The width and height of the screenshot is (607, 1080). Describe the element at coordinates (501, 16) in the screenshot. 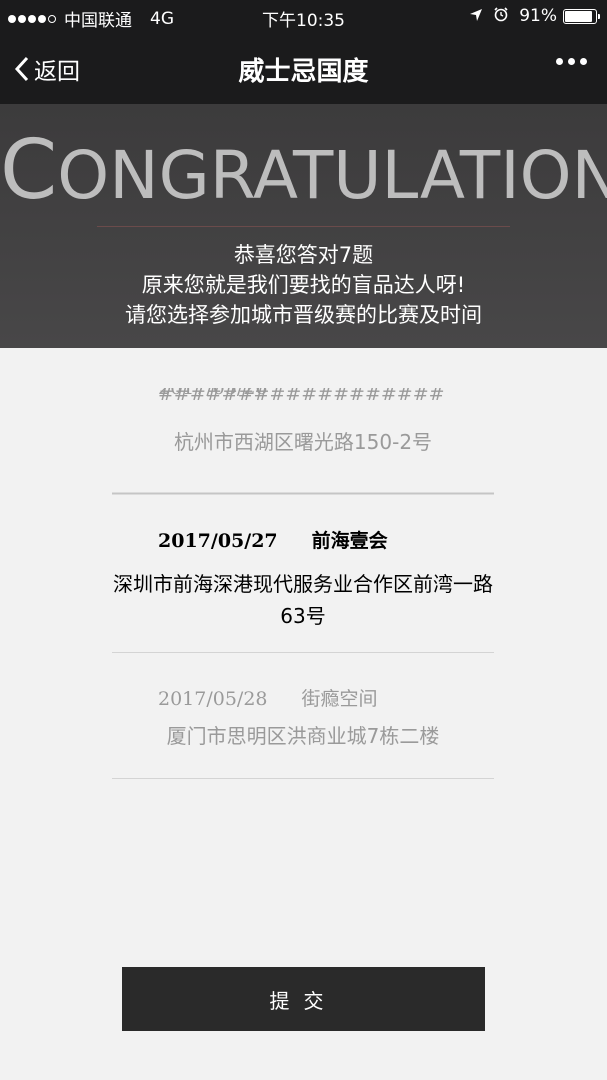

I see `alarm-icon` at that location.